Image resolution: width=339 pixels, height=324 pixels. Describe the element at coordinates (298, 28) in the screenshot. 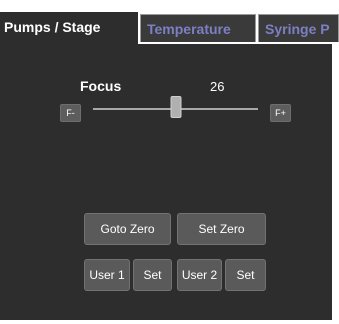

I see `tab-syringe-pump: Syringe P` at that location.